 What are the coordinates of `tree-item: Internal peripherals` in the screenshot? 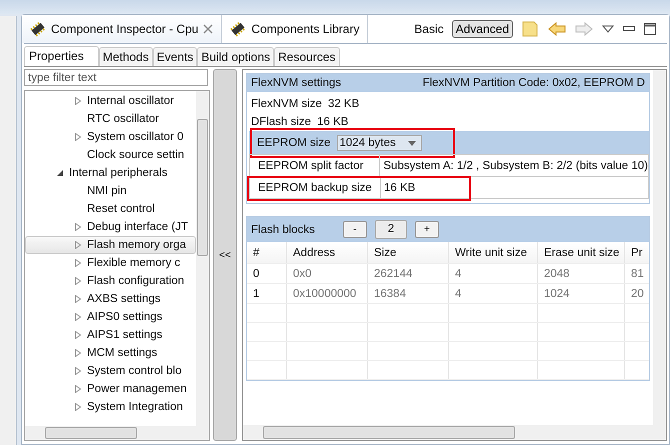 It's located at (110, 173).